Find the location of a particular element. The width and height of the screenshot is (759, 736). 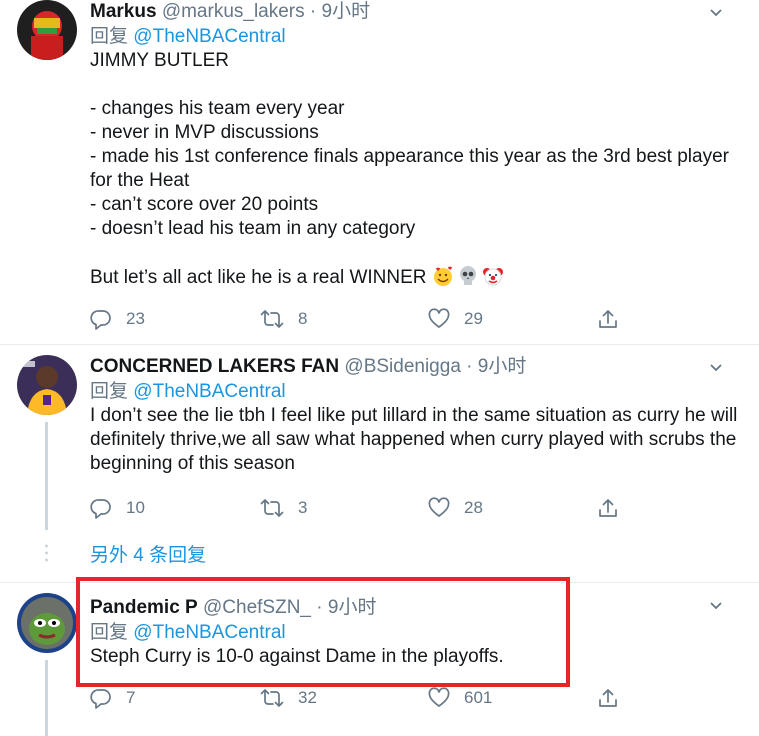

retweet-count: 8 is located at coordinates (303, 318).